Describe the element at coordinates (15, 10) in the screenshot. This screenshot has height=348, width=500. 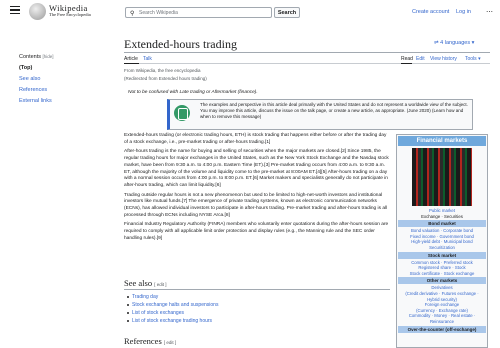
I see `main-menu-icon` at that location.